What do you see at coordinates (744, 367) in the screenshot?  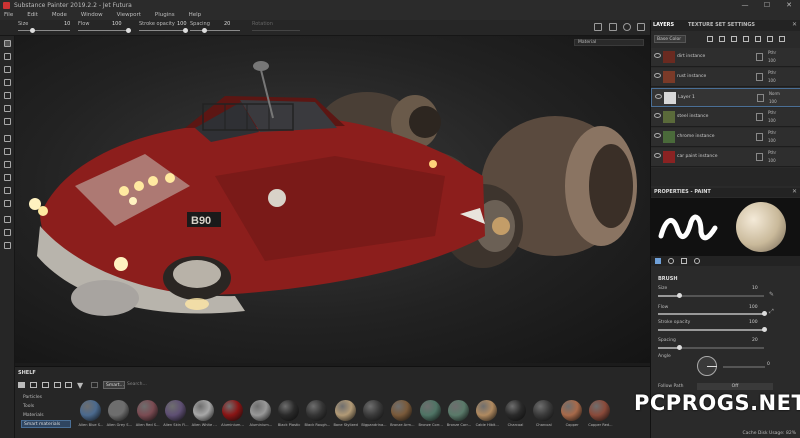 I see `angle-slider` at bounding box center [744, 367].